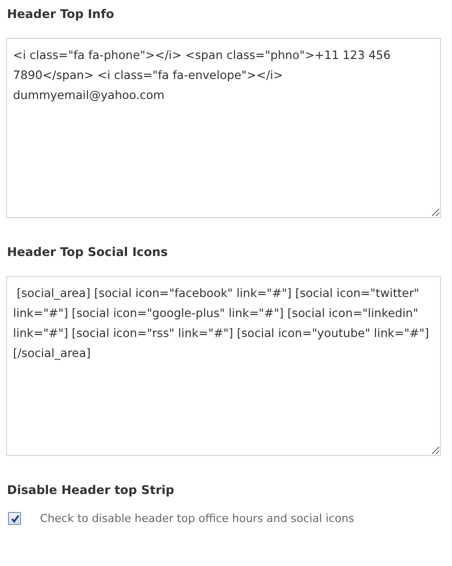 This screenshot has height=566, width=452. I want to click on field-label: Header Top Info, so click(61, 14).